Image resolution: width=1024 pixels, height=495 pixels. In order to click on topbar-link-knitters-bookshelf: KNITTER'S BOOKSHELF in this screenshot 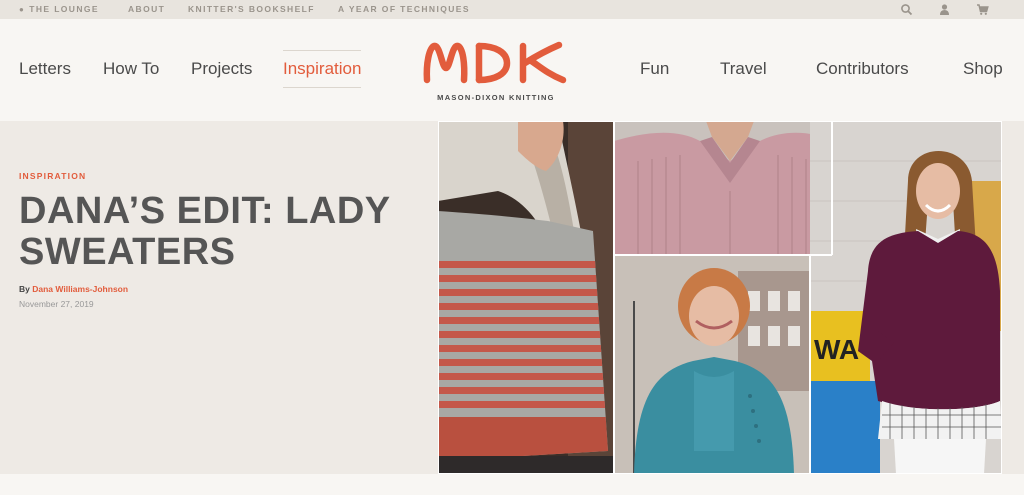, I will do `click(251, 9)`.